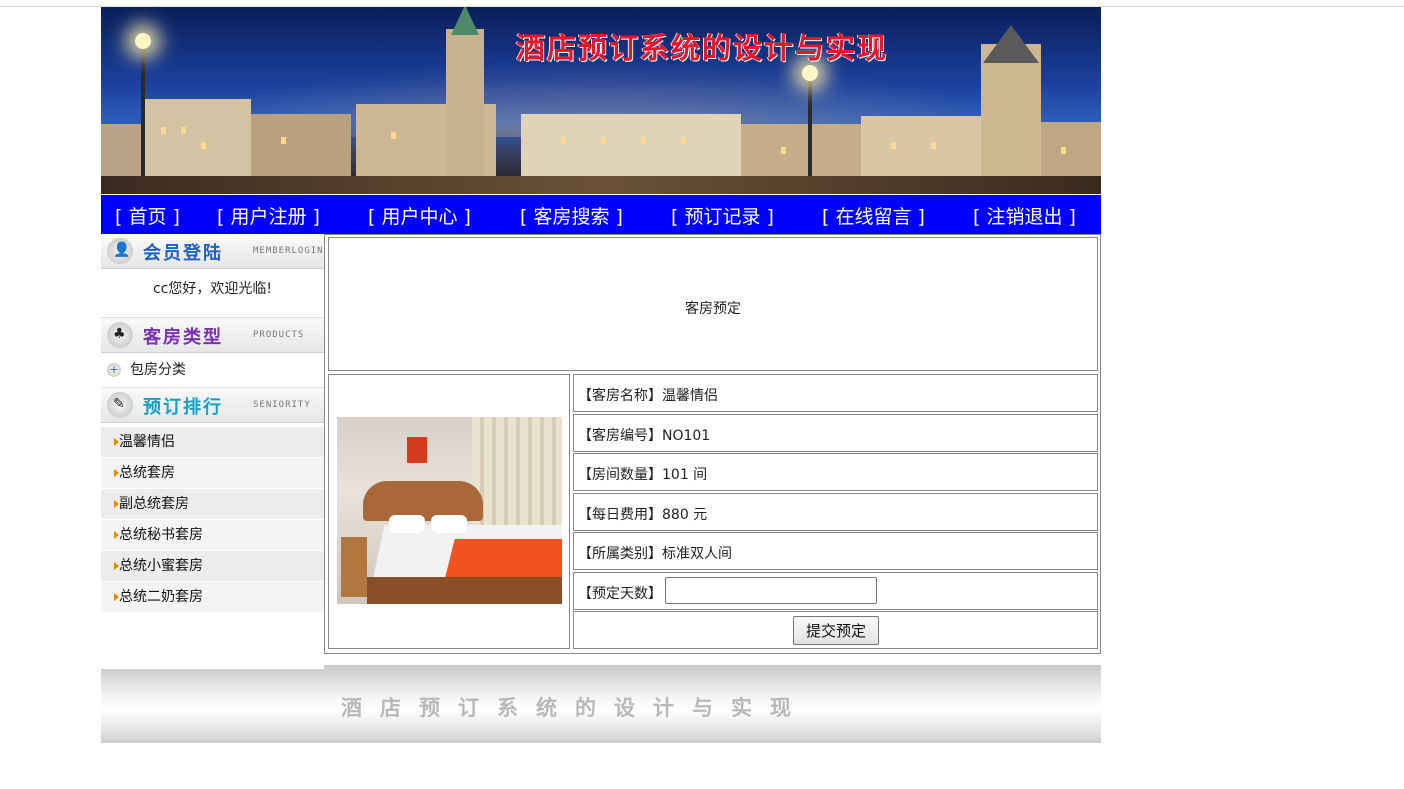  What do you see at coordinates (212, 473) in the screenshot?
I see `ranking-item: 总统套房` at bounding box center [212, 473].